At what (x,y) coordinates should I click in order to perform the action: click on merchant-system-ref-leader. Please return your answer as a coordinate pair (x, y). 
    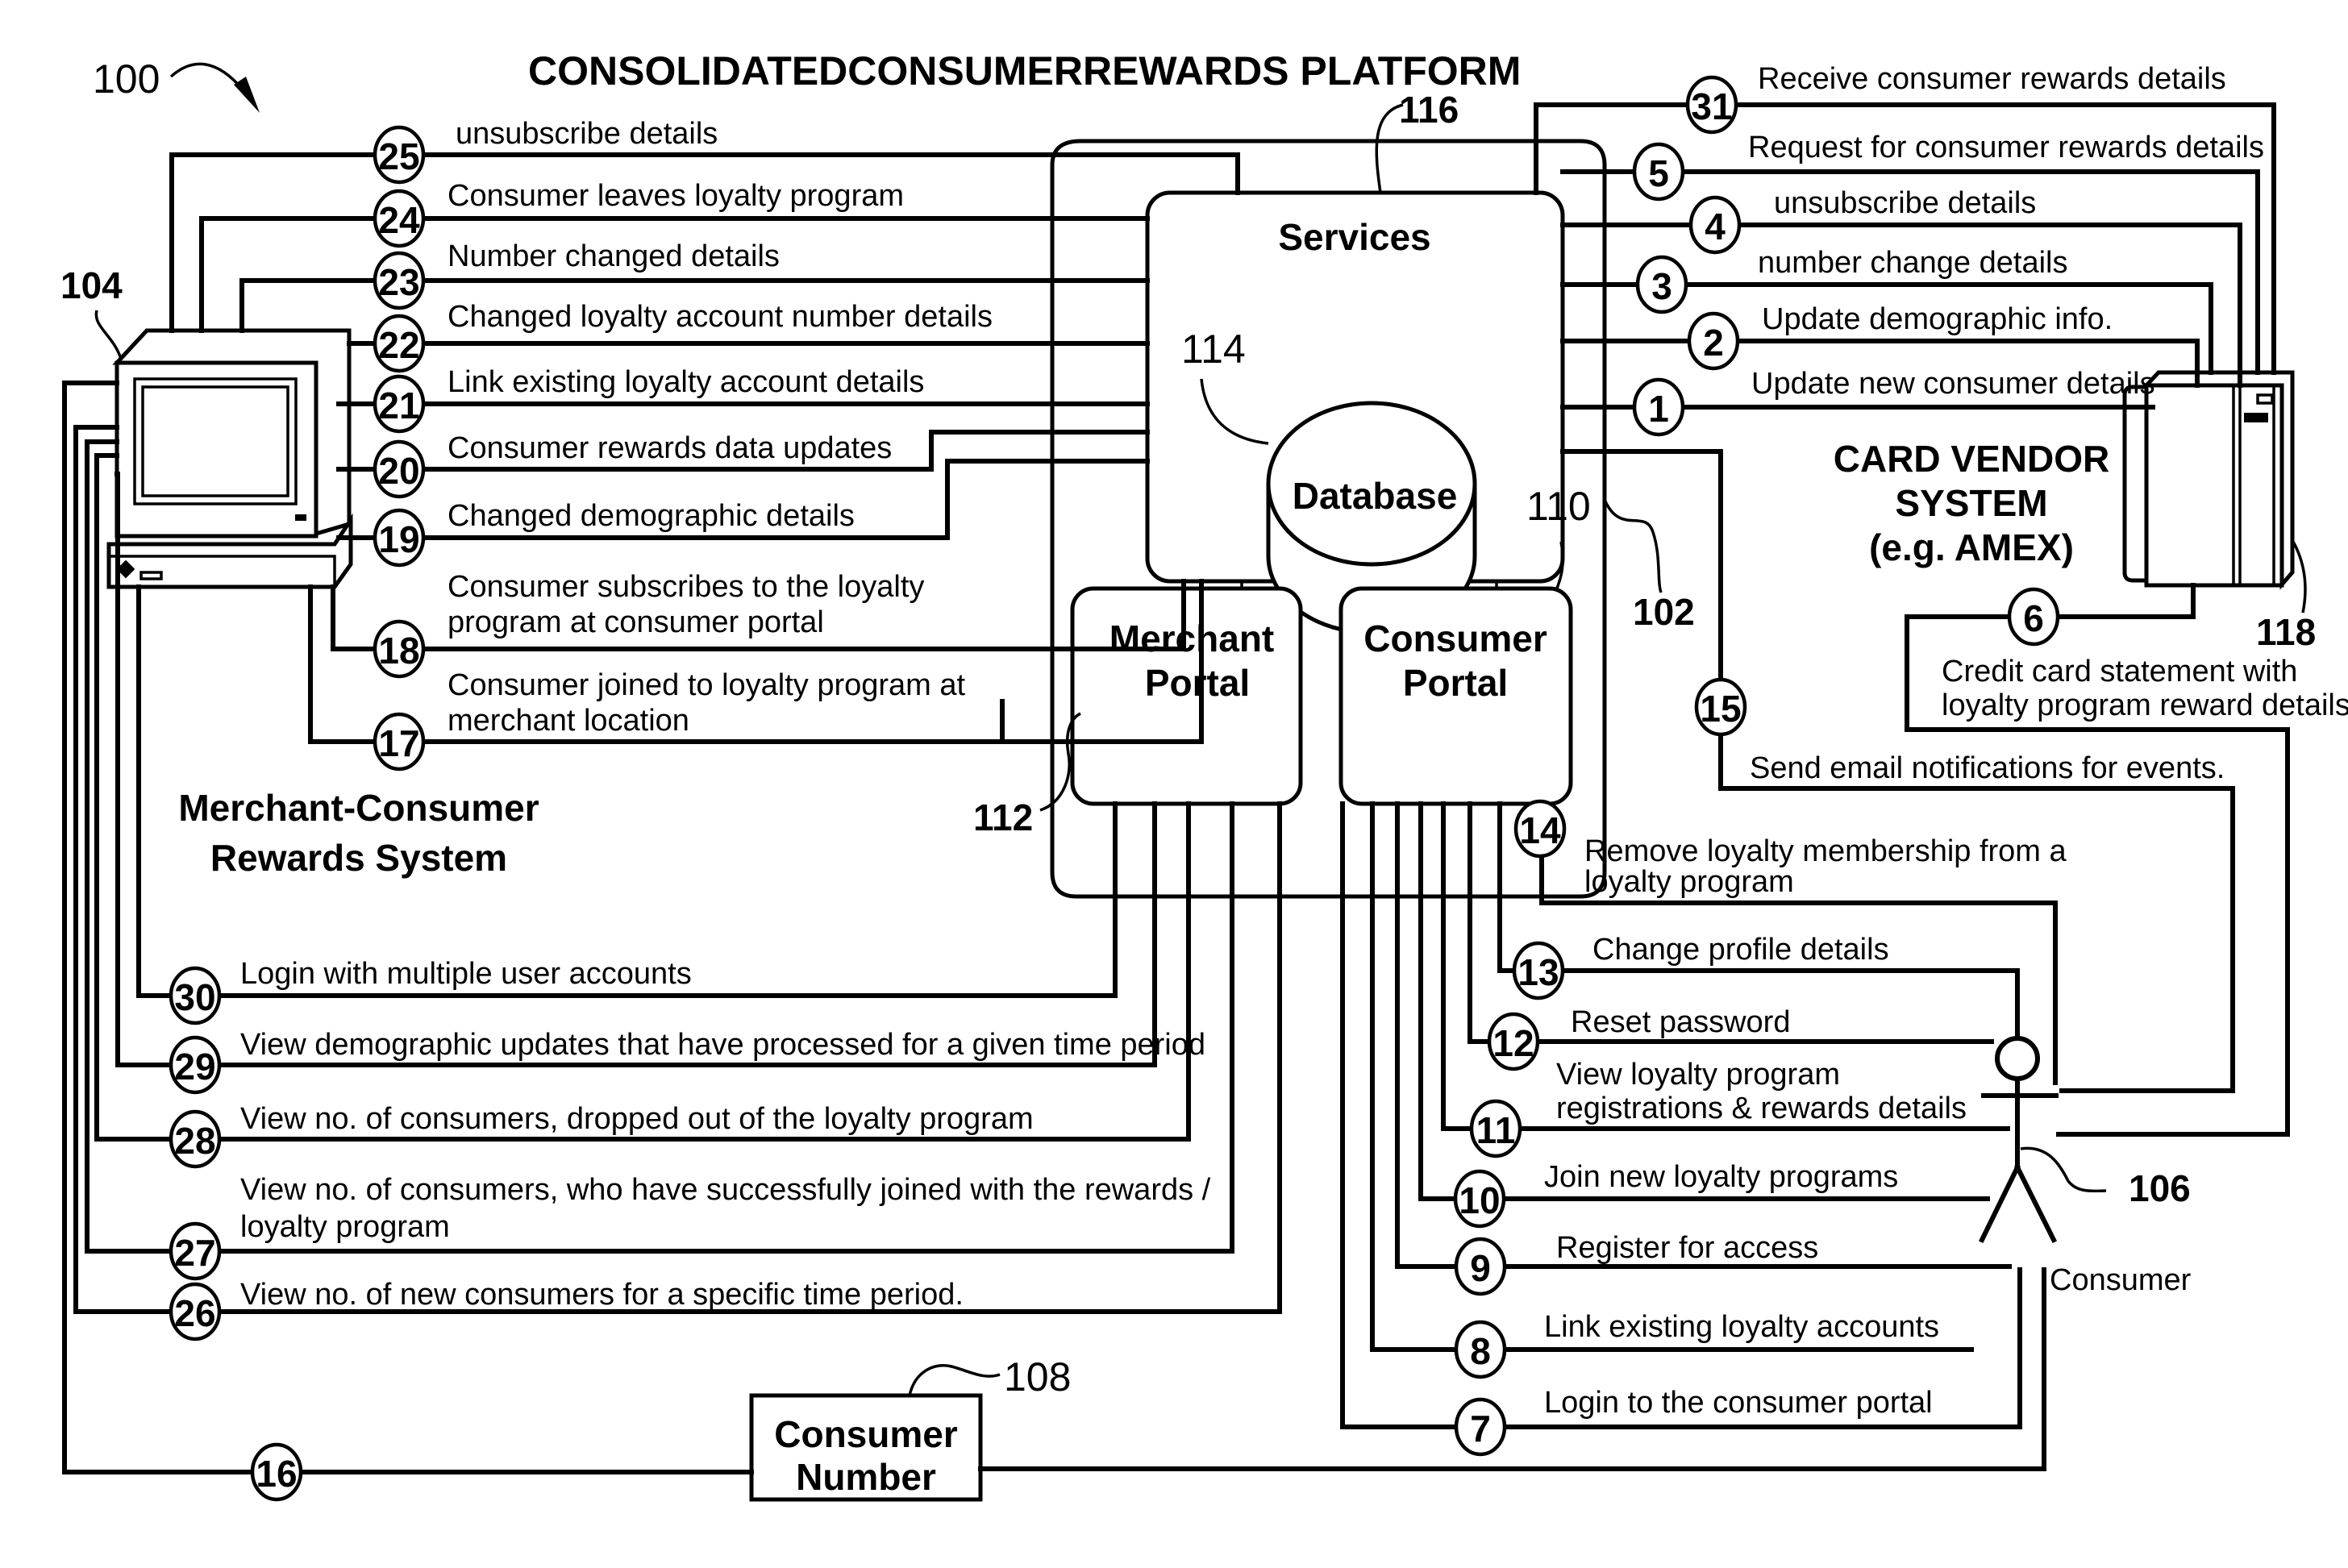
    Looking at the image, I should click on (109, 335).